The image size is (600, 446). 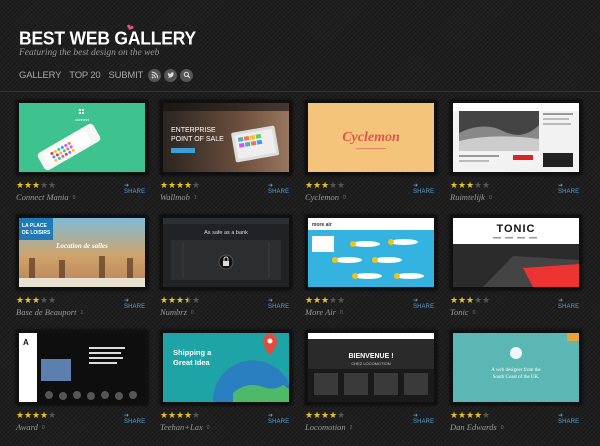 I want to click on thumbnail-teehan-lax: Shipping a Great Idea, so click(x=226, y=367).